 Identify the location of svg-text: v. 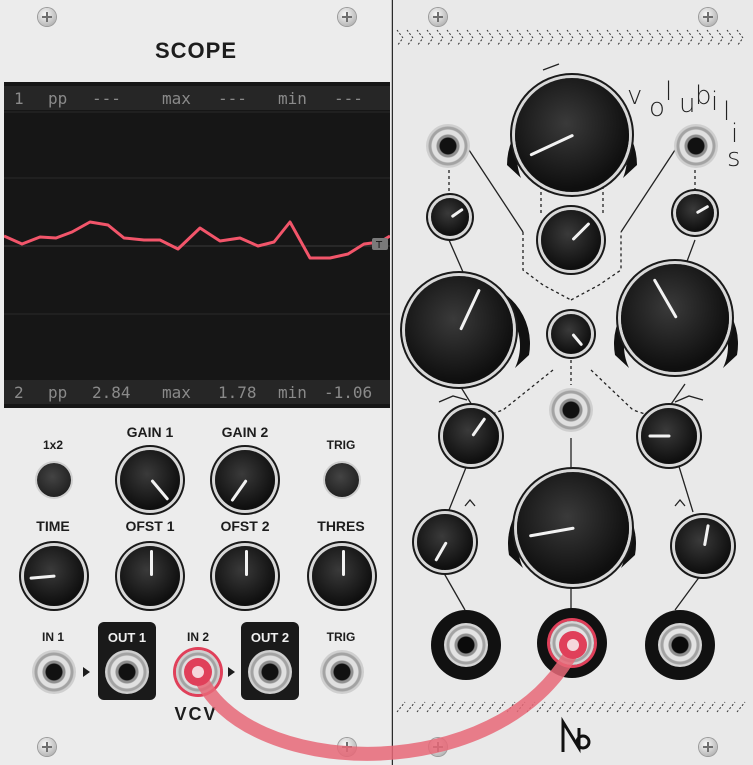
(634, 96).